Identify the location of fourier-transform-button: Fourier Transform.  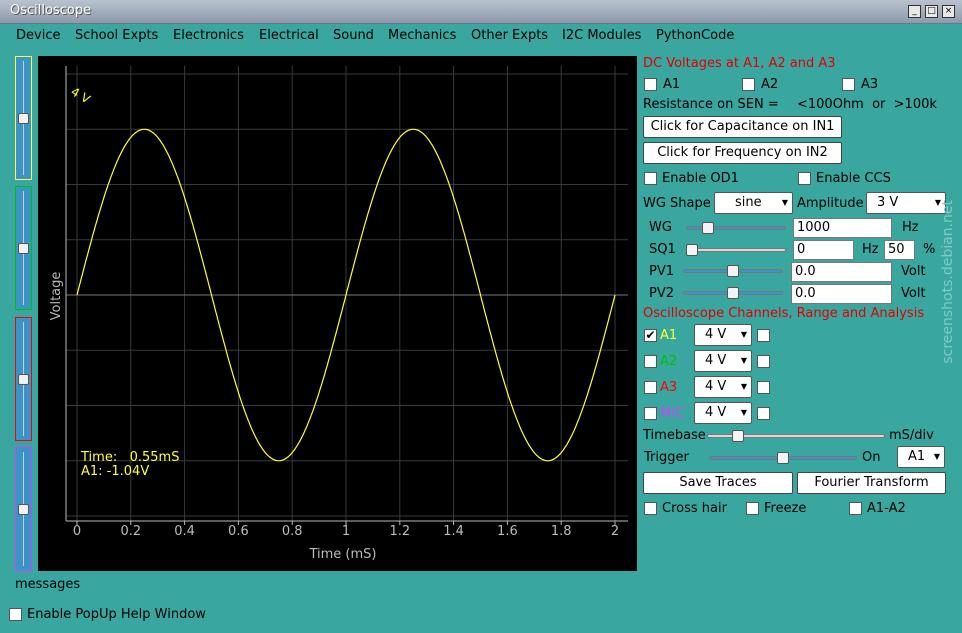
(871, 483).